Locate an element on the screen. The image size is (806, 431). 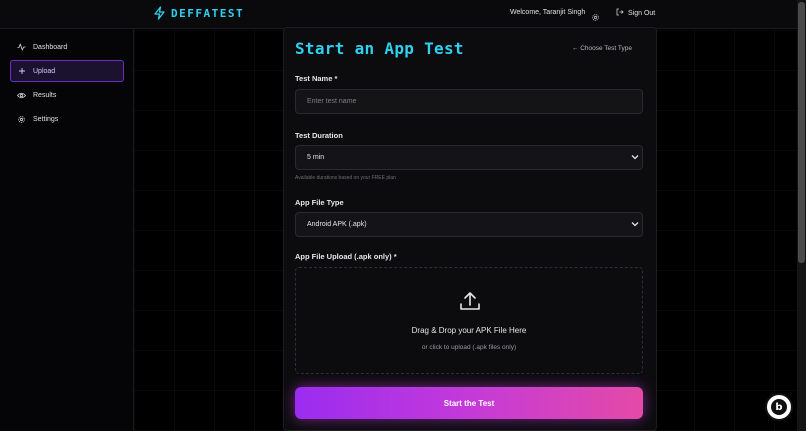
scrollbar-thumb is located at coordinates (801, 132).